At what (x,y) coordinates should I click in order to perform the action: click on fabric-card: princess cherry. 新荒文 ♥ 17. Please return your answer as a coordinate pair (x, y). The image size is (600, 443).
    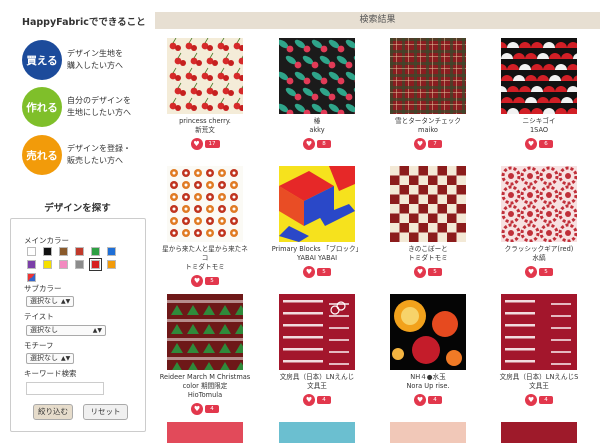
    Looking at the image, I should click on (205, 94).